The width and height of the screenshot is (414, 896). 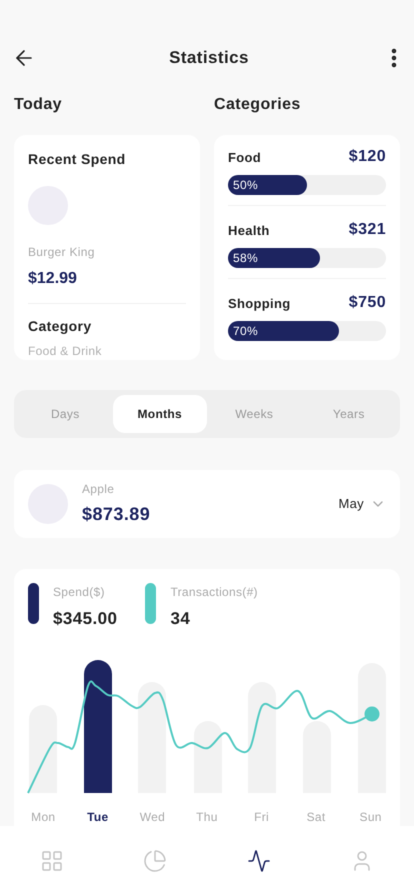 What do you see at coordinates (249, 231) in the screenshot?
I see `category-name: Health` at bounding box center [249, 231].